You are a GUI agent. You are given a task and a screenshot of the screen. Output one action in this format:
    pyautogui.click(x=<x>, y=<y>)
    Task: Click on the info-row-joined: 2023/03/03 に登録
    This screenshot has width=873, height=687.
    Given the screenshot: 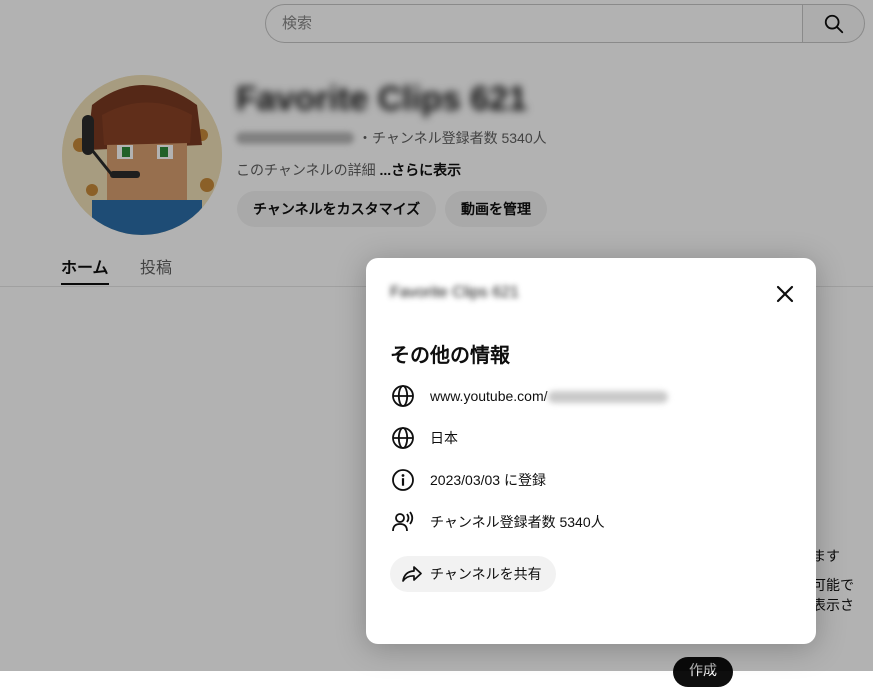 What is the action you would take?
    pyautogui.click(x=468, y=480)
    